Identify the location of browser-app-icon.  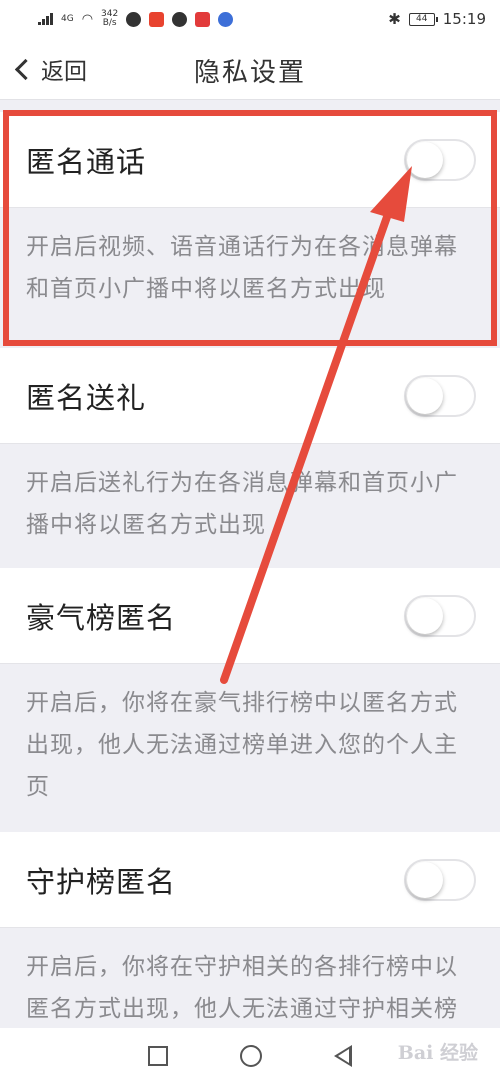
(180, 19).